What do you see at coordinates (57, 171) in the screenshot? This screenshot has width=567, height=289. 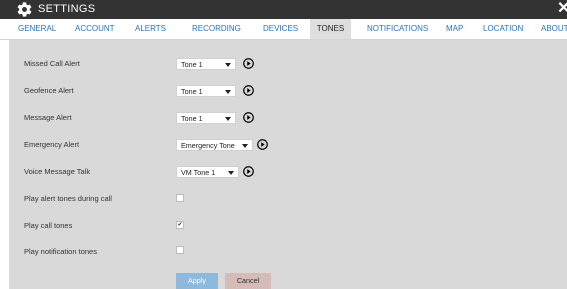 I see `voice-message-talk-label: Voice Message Talk` at bounding box center [57, 171].